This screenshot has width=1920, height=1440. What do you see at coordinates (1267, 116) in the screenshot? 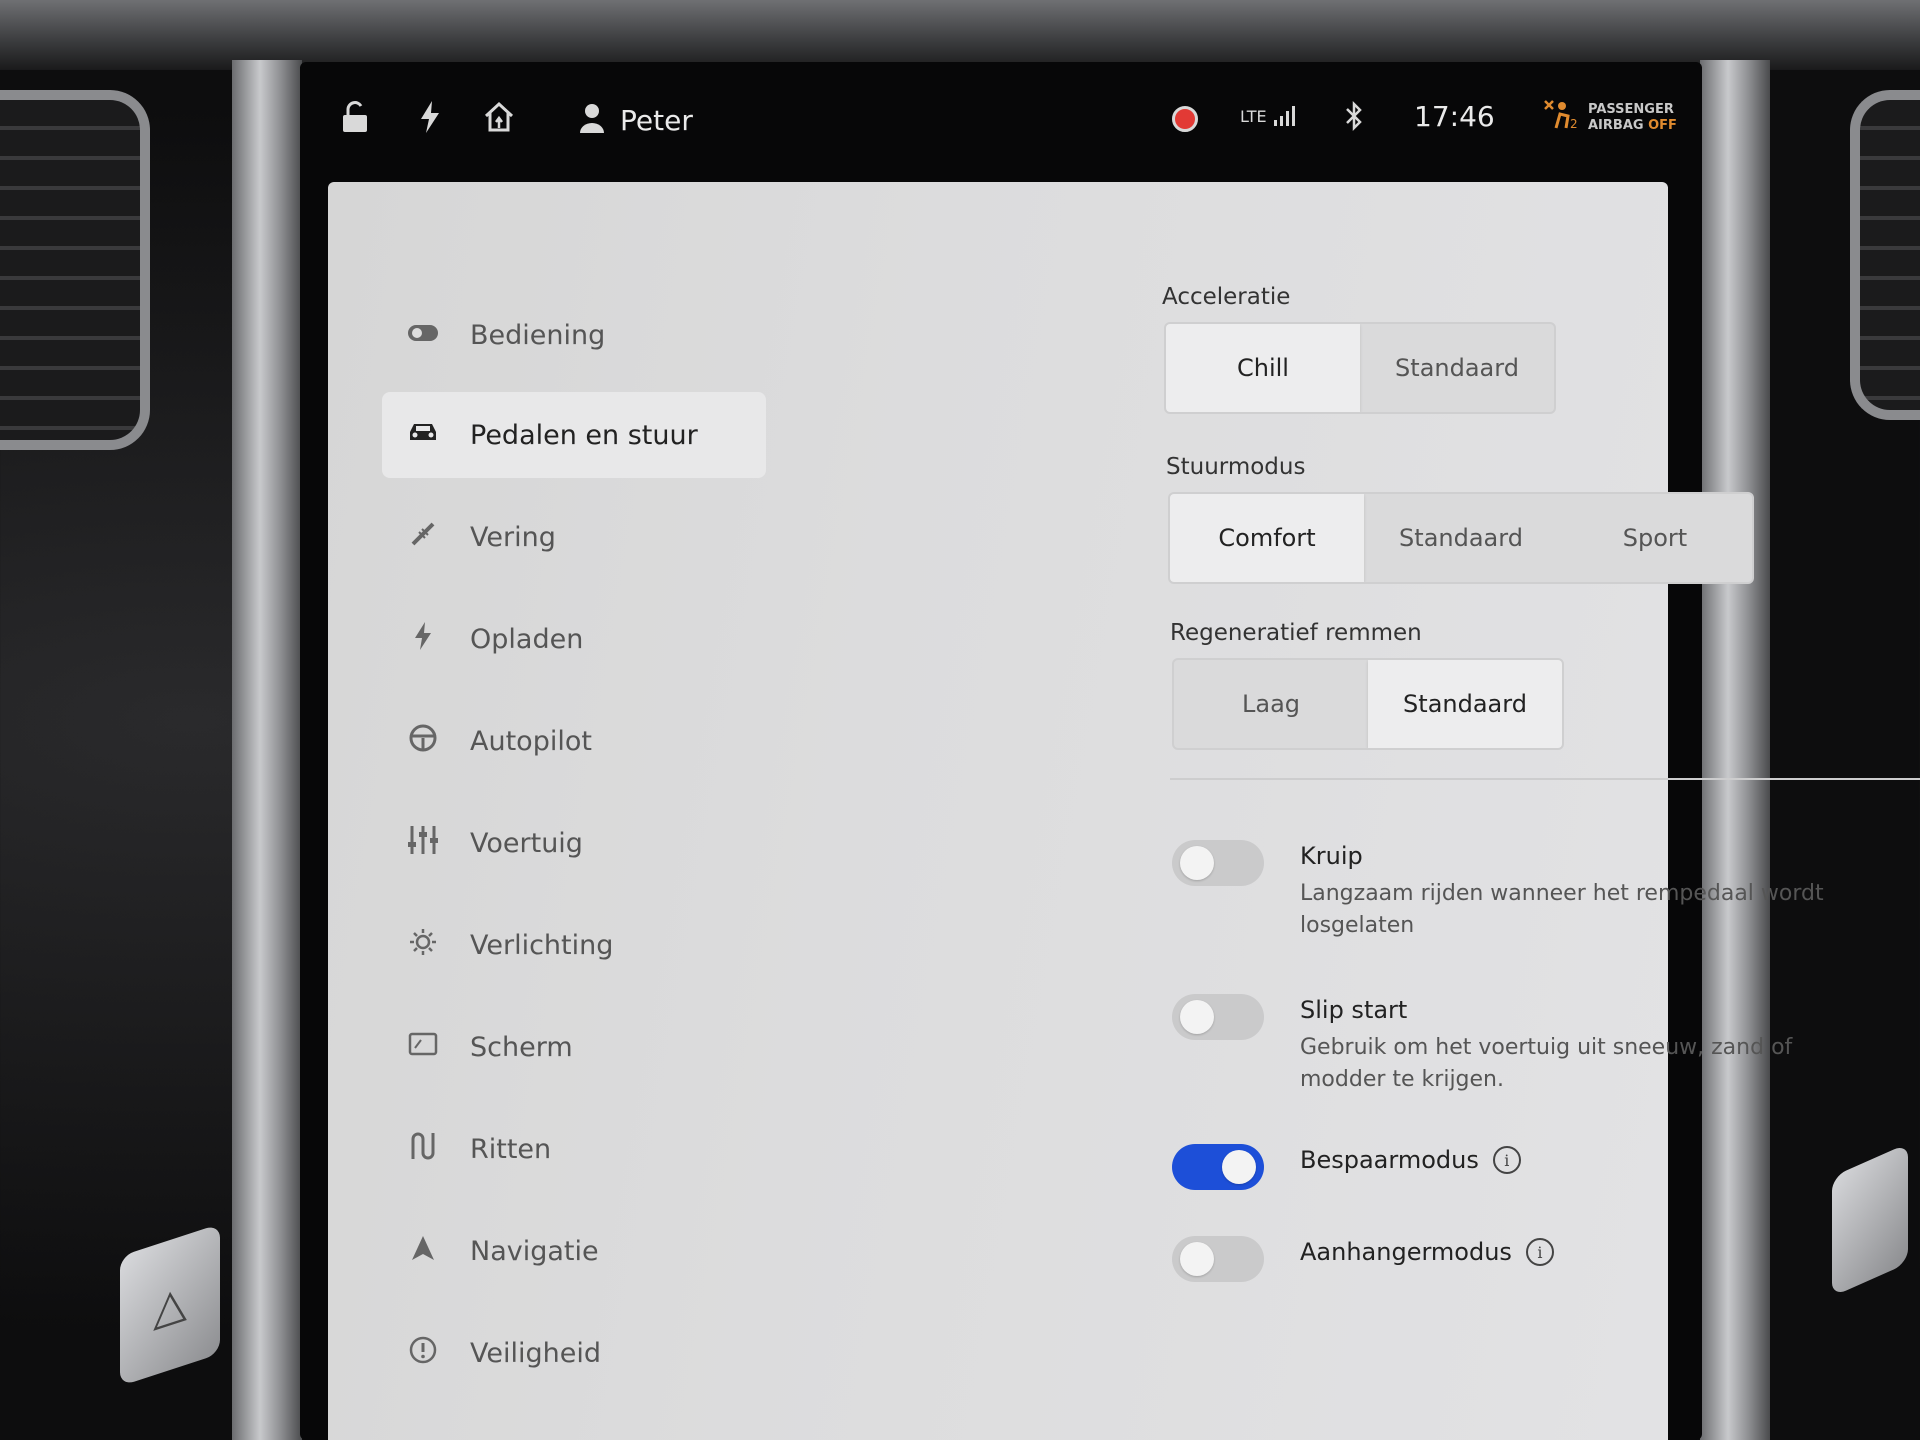
I see `cellular-signal: LTE` at bounding box center [1267, 116].